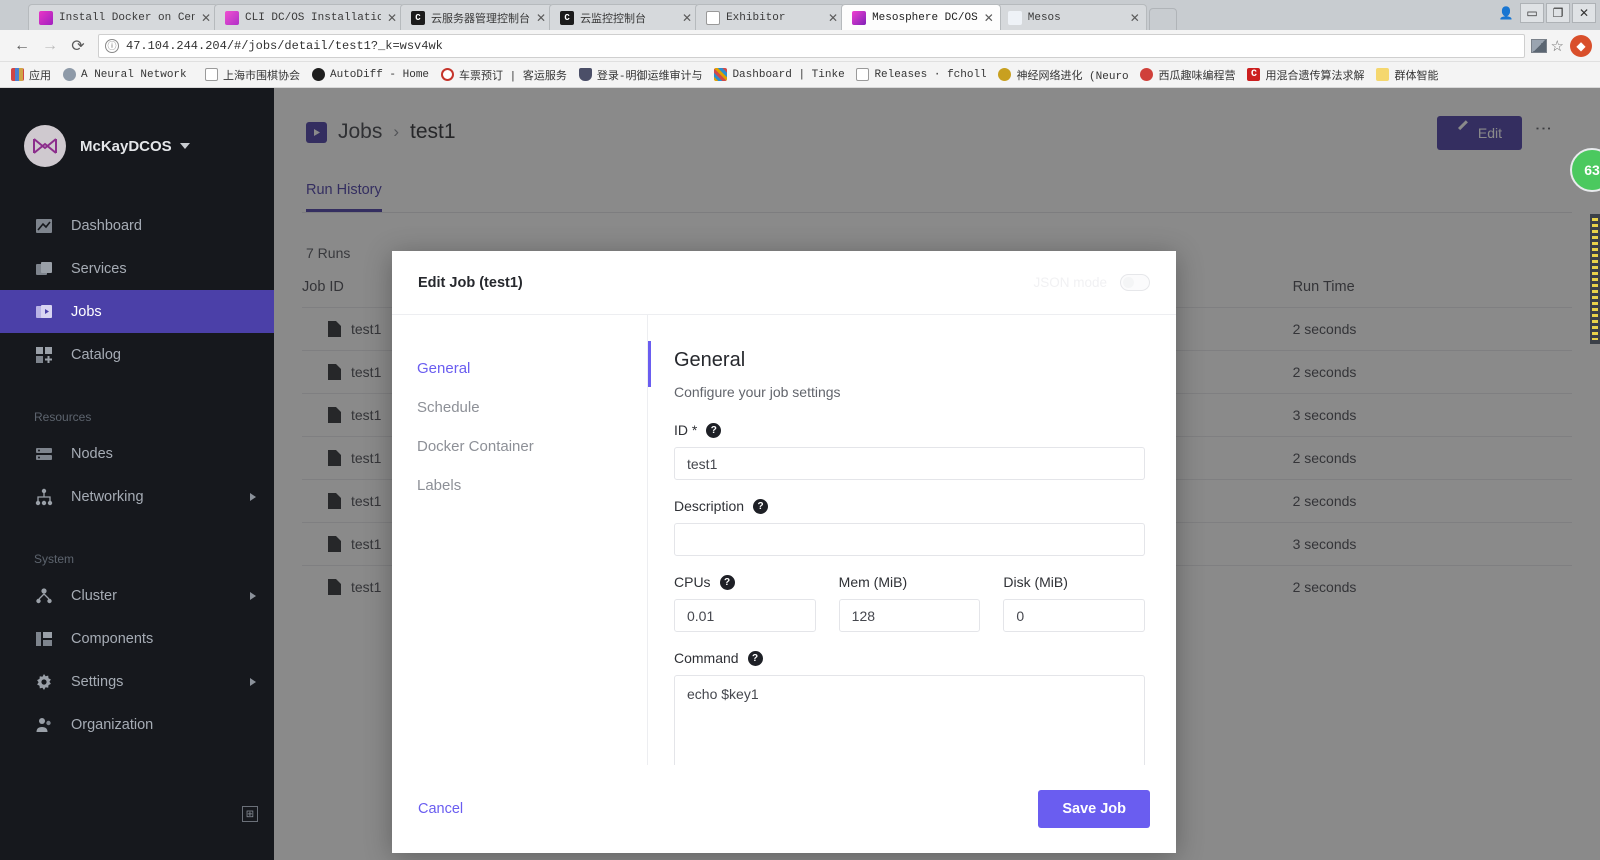 The image size is (1600, 860). Describe the element at coordinates (112, 45) in the screenshot. I see `site-info-icon: ⓘ` at that location.